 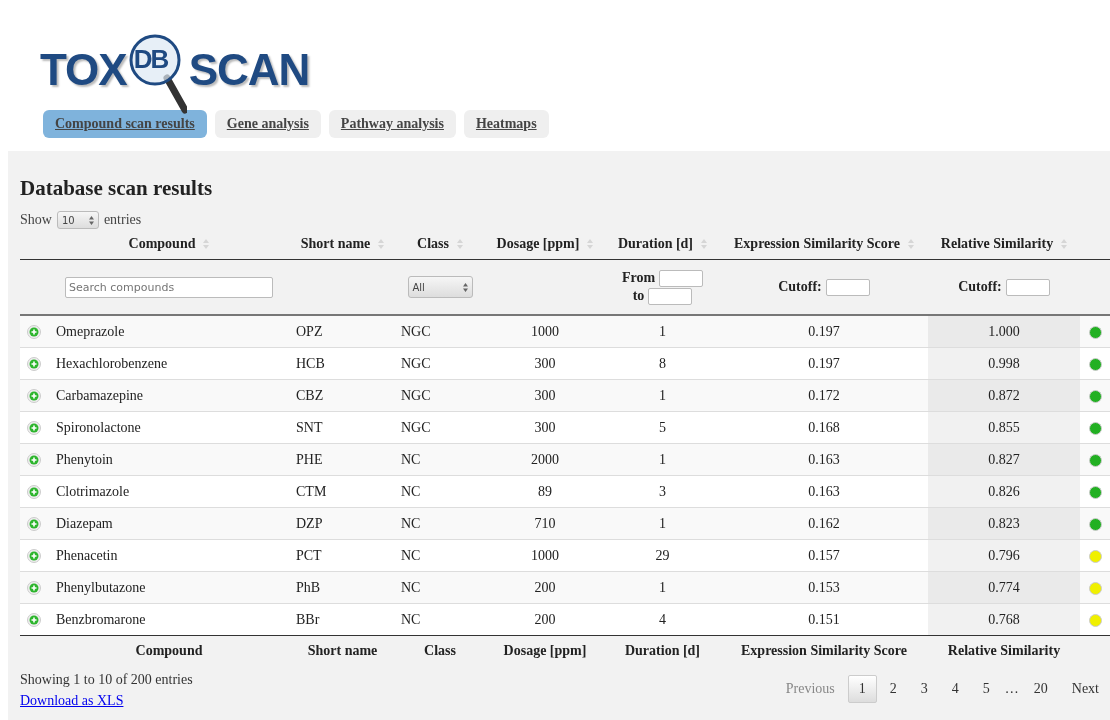 What do you see at coordinates (1004, 523) in the screenshot?
I see `table-cell: 0.823` at bounding box center [1004, 523].